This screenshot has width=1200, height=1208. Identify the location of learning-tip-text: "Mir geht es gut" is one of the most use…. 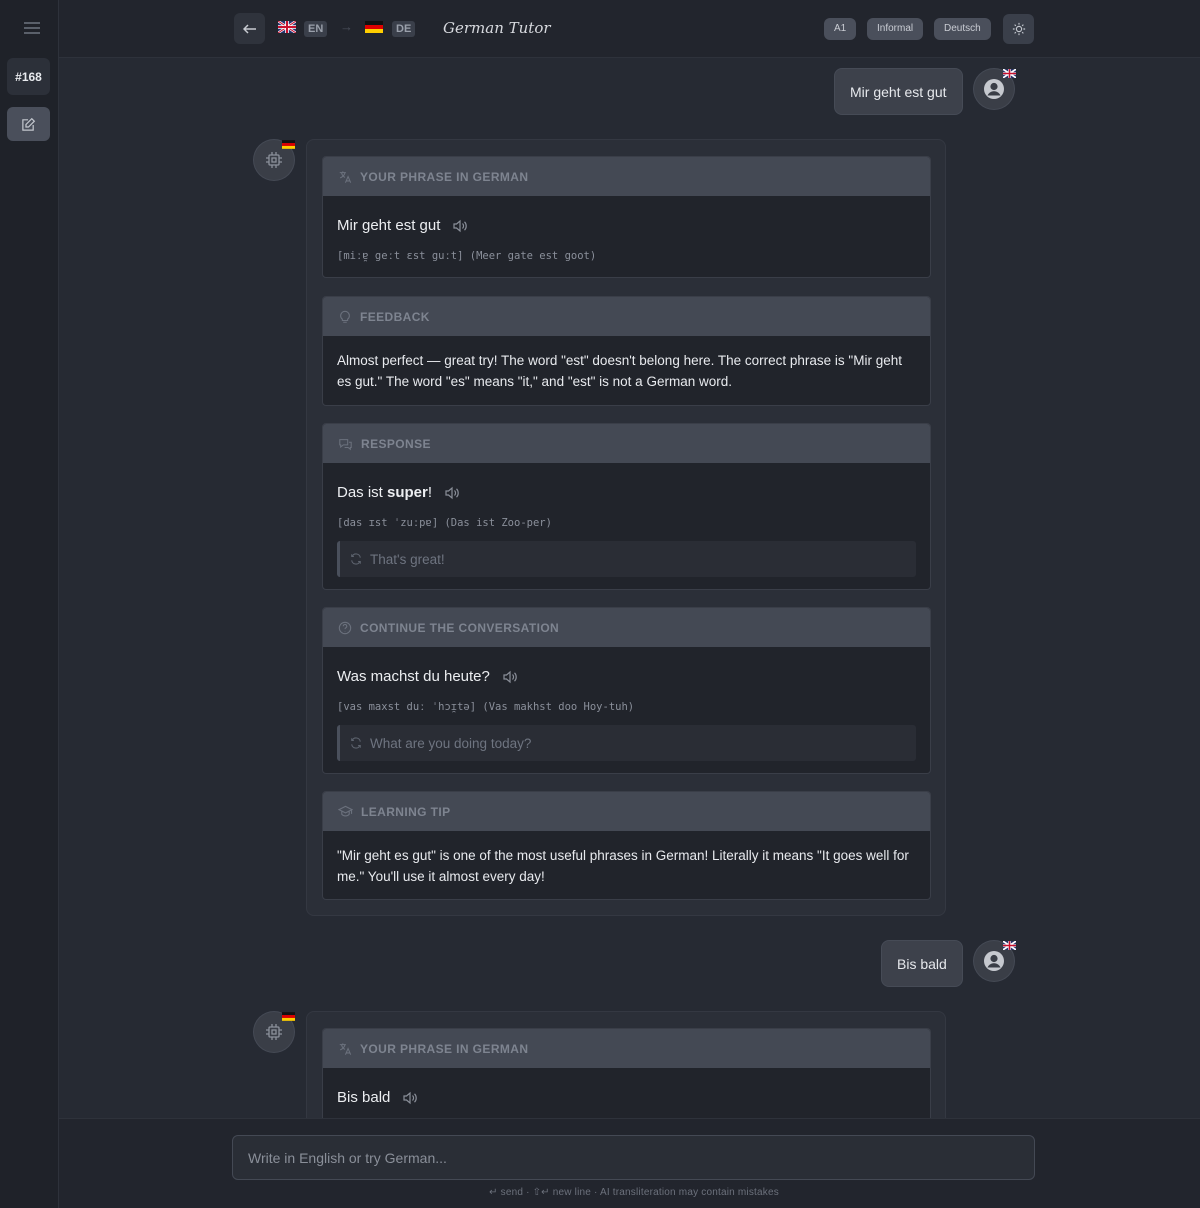
(623, 866).